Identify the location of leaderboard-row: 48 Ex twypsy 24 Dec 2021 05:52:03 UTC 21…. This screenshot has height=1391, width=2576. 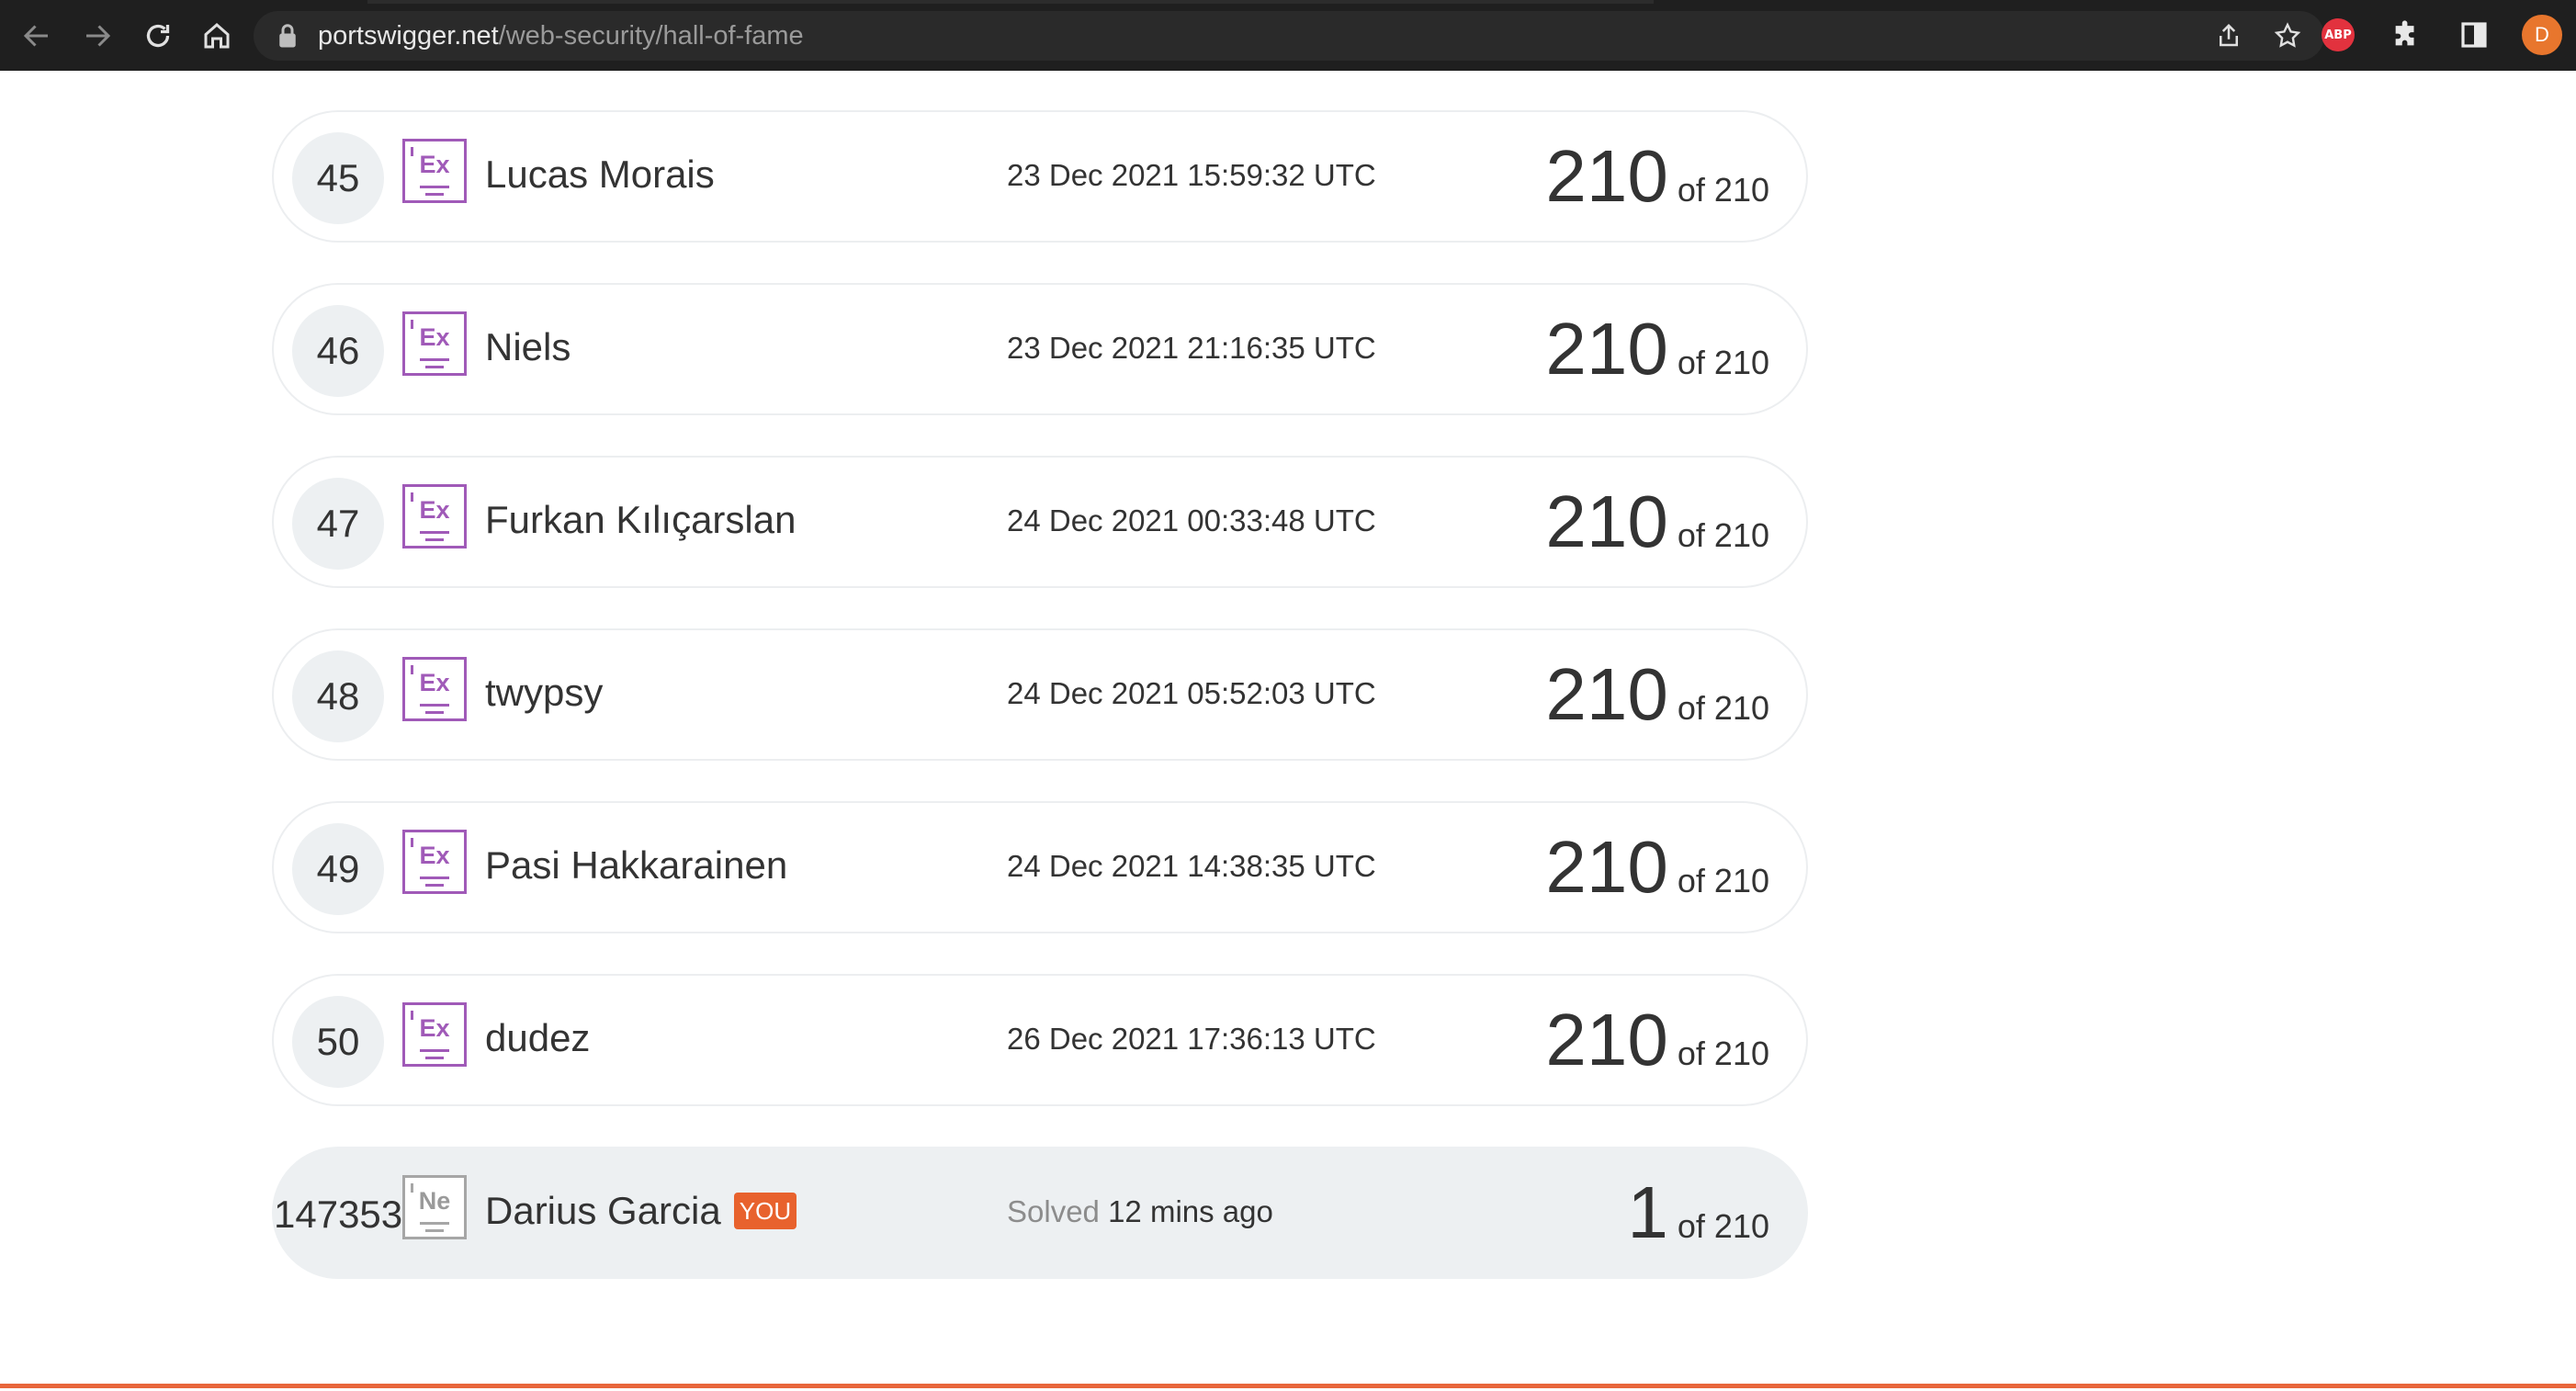
(1040, 694).